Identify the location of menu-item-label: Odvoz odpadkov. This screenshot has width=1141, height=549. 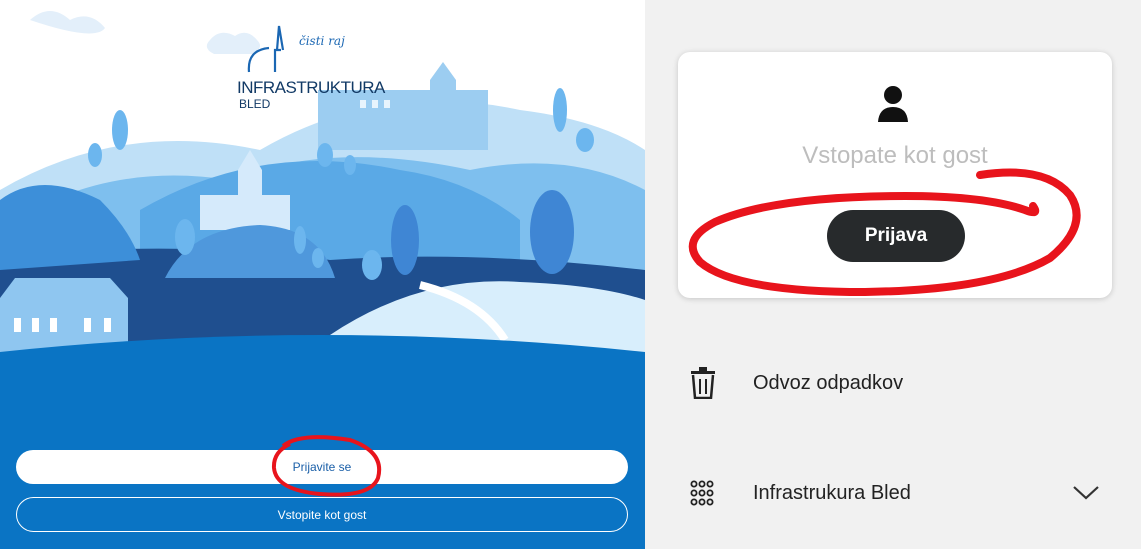
(828, 382).